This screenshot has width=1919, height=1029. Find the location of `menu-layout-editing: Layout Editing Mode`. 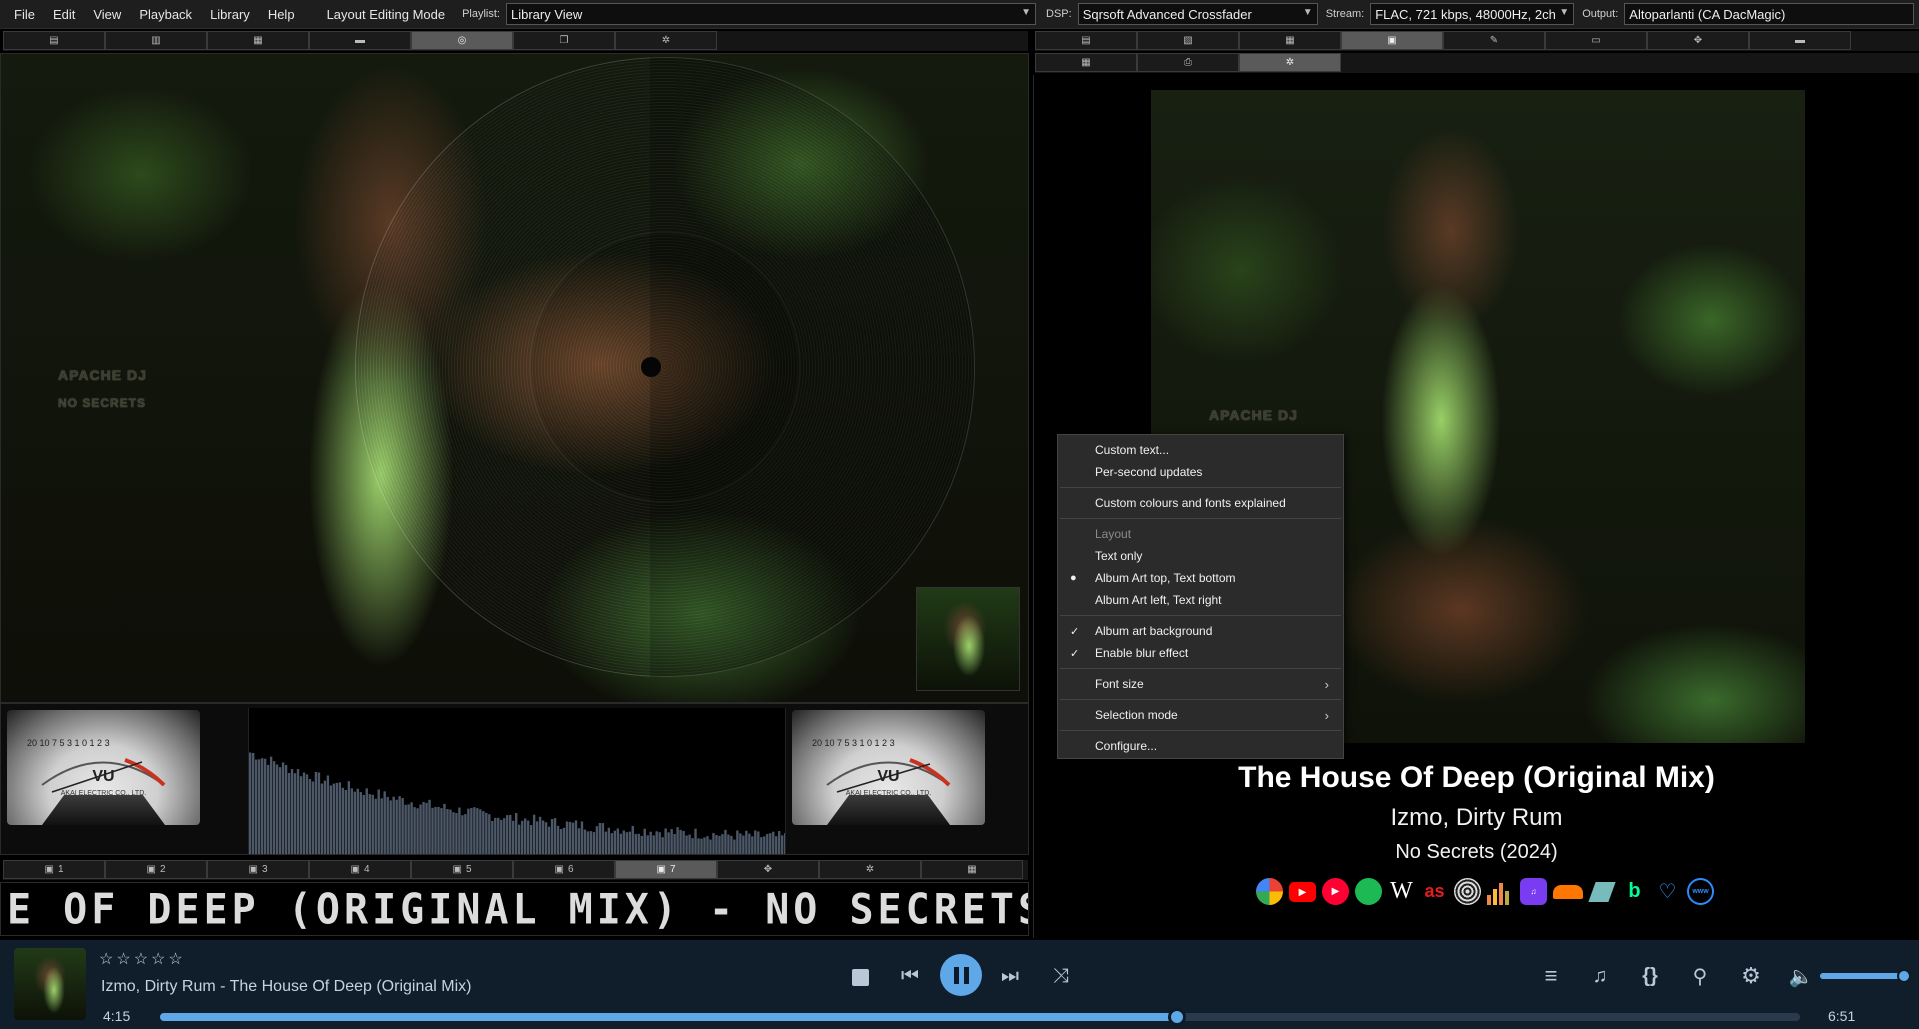

menu-layout-editing: Layout Editing Mode is located at coordinates (386, 14).